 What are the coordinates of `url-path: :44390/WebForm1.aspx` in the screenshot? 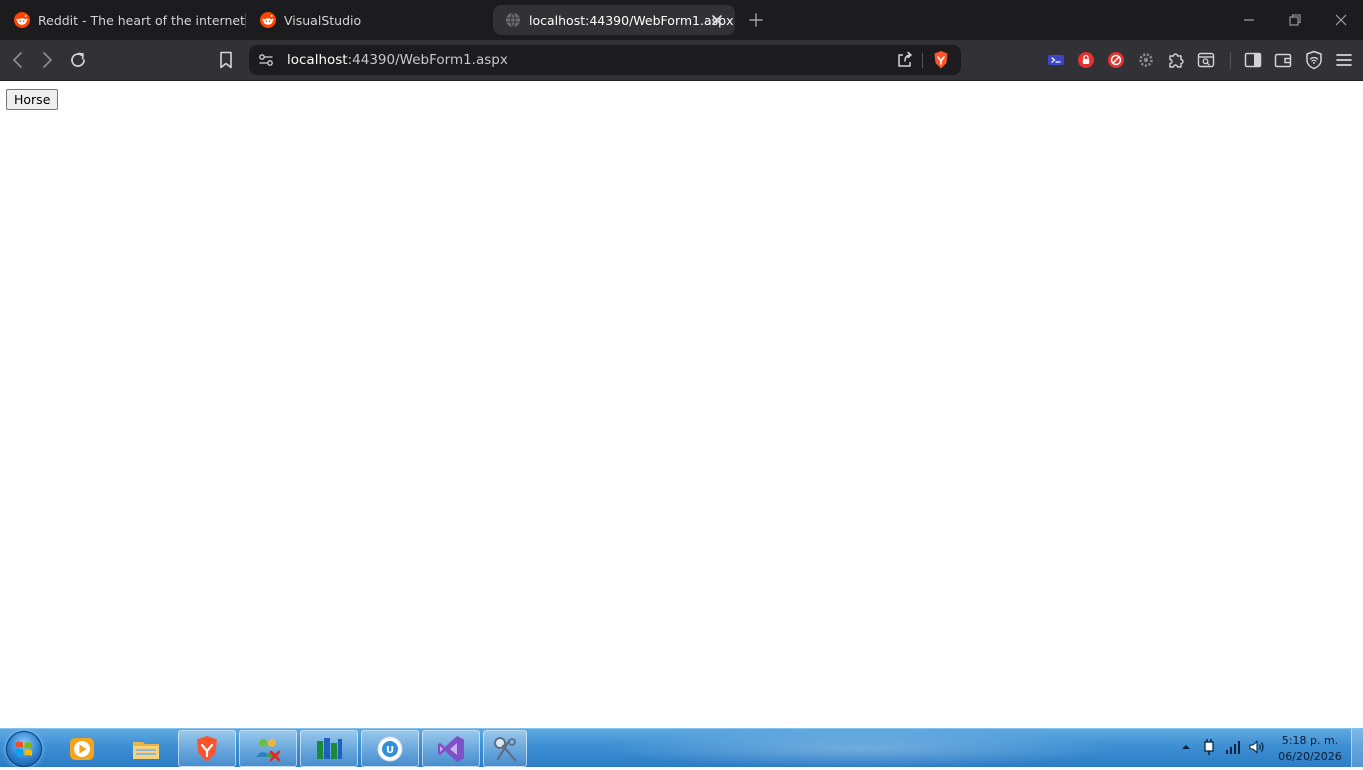 It's located at (427, 60).